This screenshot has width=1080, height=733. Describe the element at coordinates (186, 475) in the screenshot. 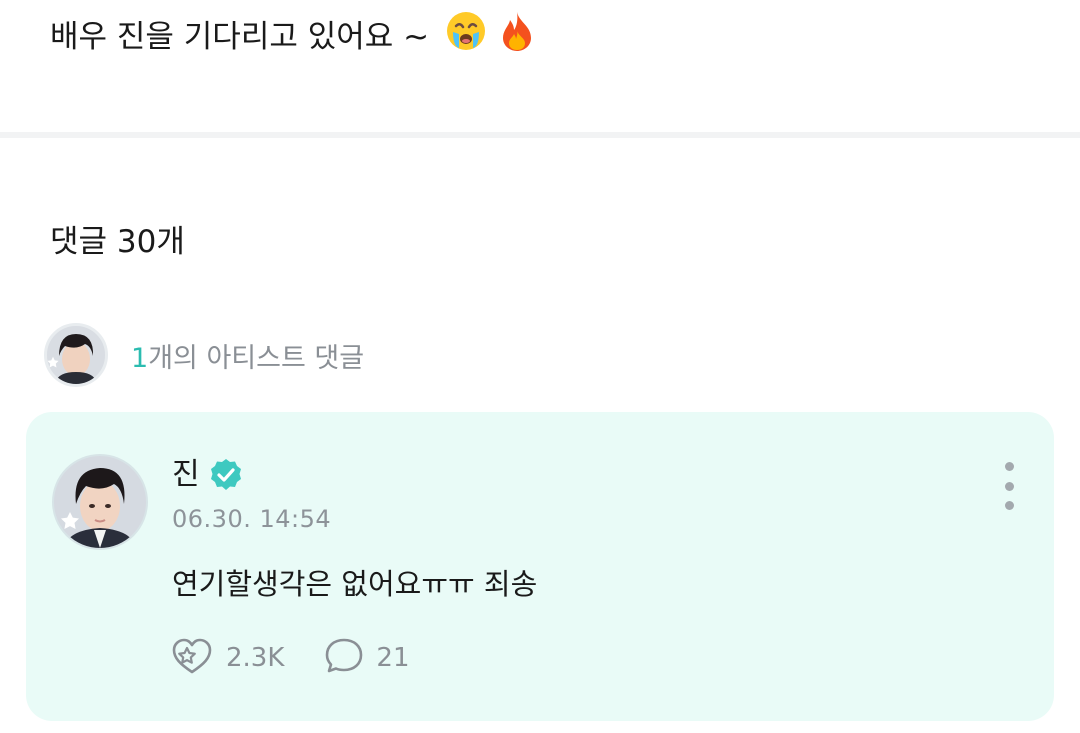

I see `comment-author-name: 진` at that location.